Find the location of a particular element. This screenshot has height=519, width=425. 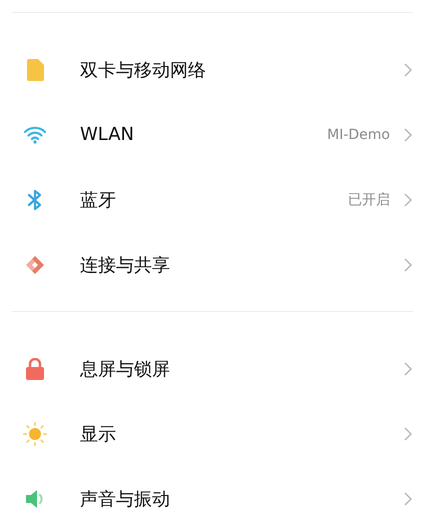

lock-icon is located at coordinates (35, 369).